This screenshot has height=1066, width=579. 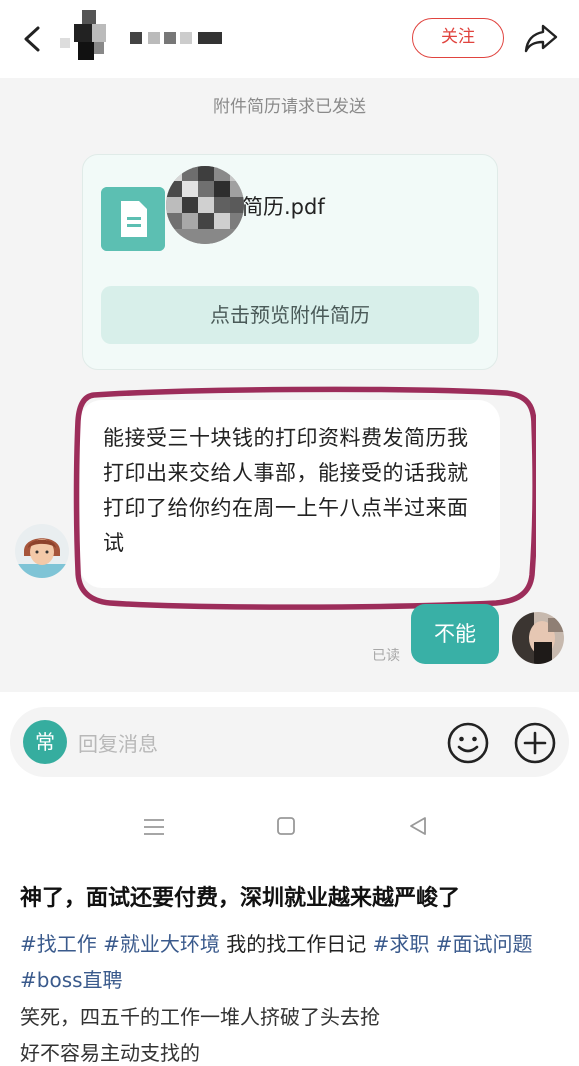 What do you see at coordinates (58, 944) in the screenshot?
I see `hashtag: #找工作` at bounding box center [58, 944].